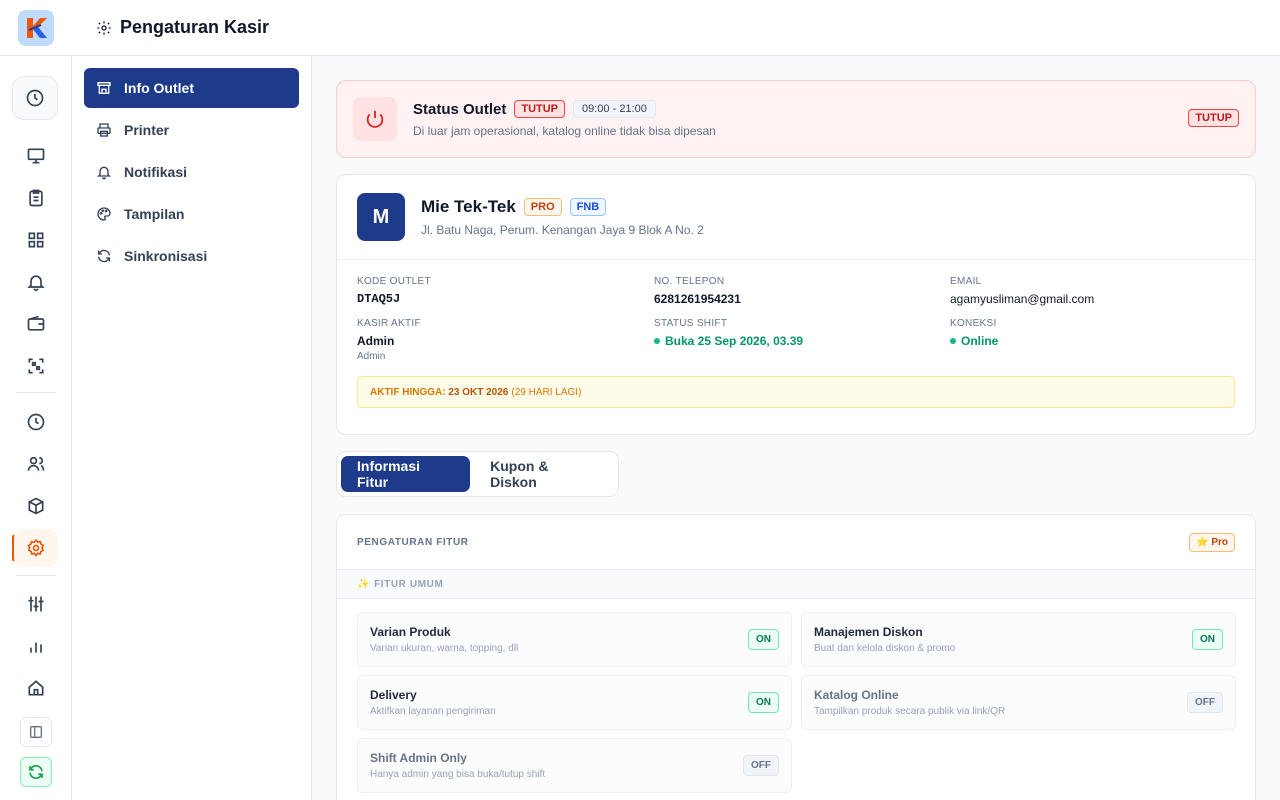 The height and width of the screenshot is (800, 1280). Describe the element at coordinates (36, 324) in the screenshot. I see `wallet-button` at that location.